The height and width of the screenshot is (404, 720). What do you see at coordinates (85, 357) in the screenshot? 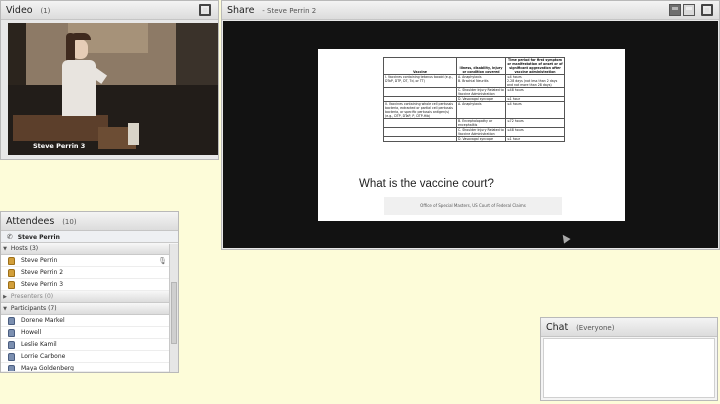
I see `list-item: Lorrie Carbone` at bounding box center [85, 357].